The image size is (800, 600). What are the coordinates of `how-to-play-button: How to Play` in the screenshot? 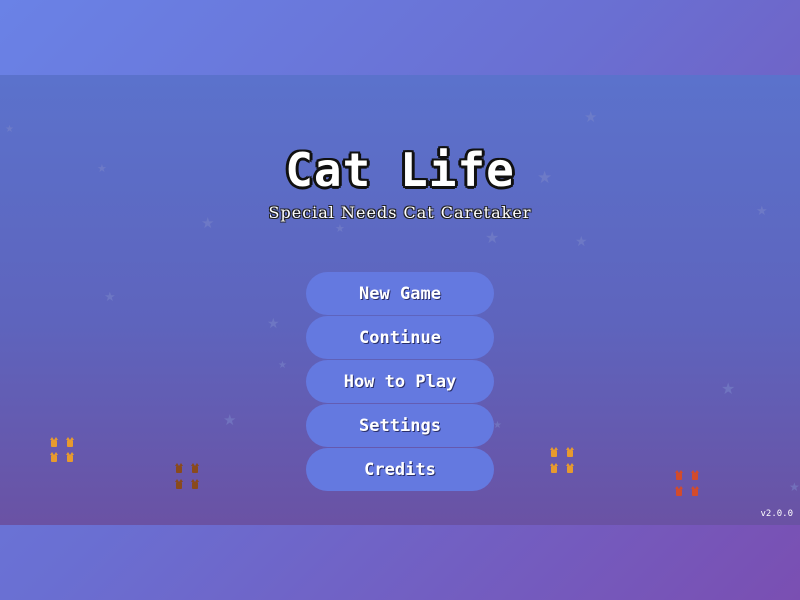 It's located at (400, 381).